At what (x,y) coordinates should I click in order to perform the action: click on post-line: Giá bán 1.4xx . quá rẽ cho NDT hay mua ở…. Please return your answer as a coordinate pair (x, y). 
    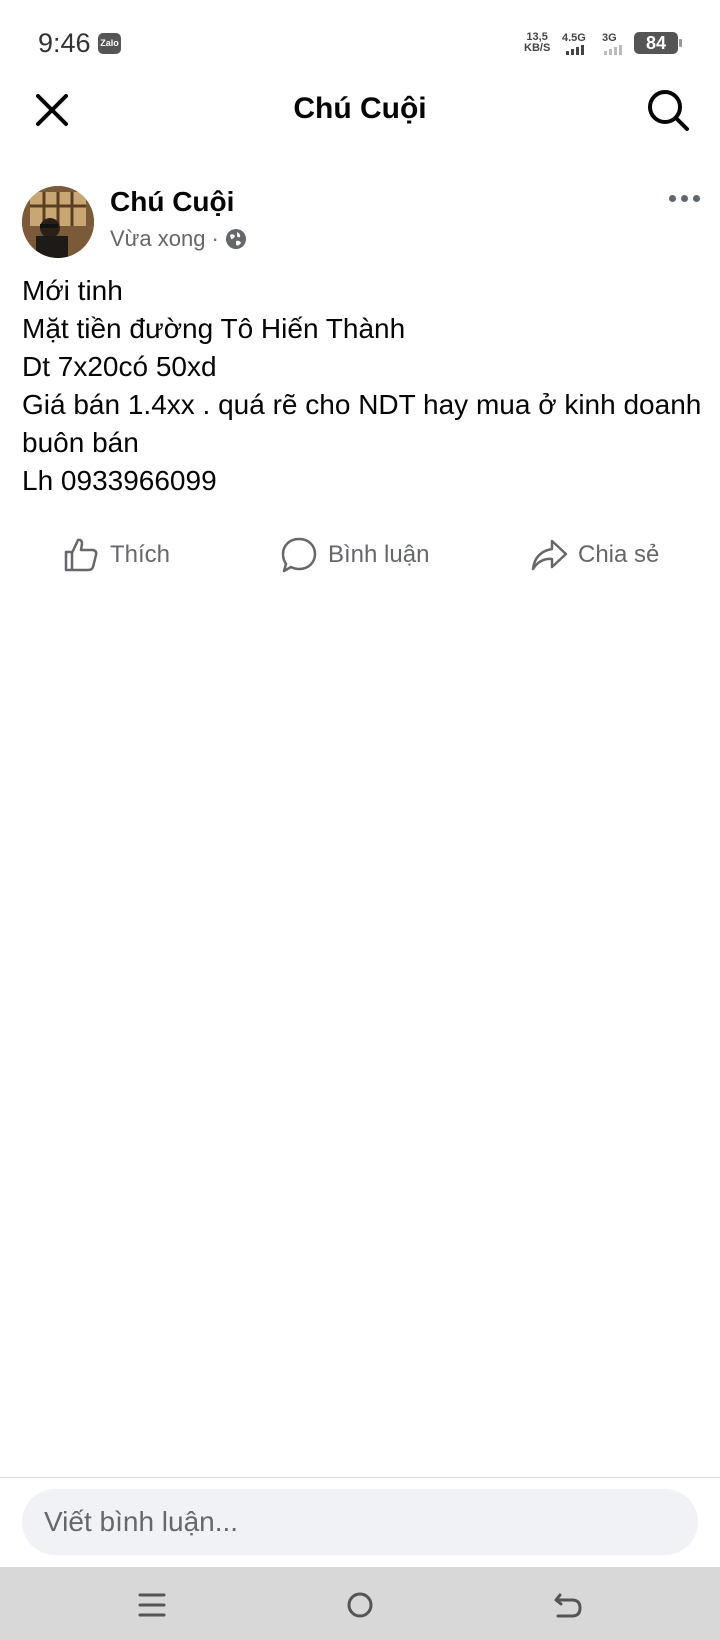
    Looking at the image, I should click on (366, 423).